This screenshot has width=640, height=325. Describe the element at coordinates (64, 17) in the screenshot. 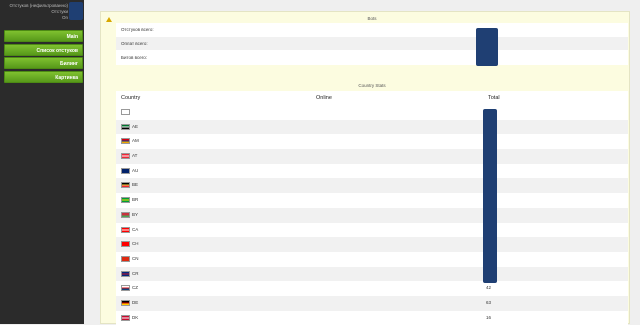

I see `user-line-3: On` at that location.